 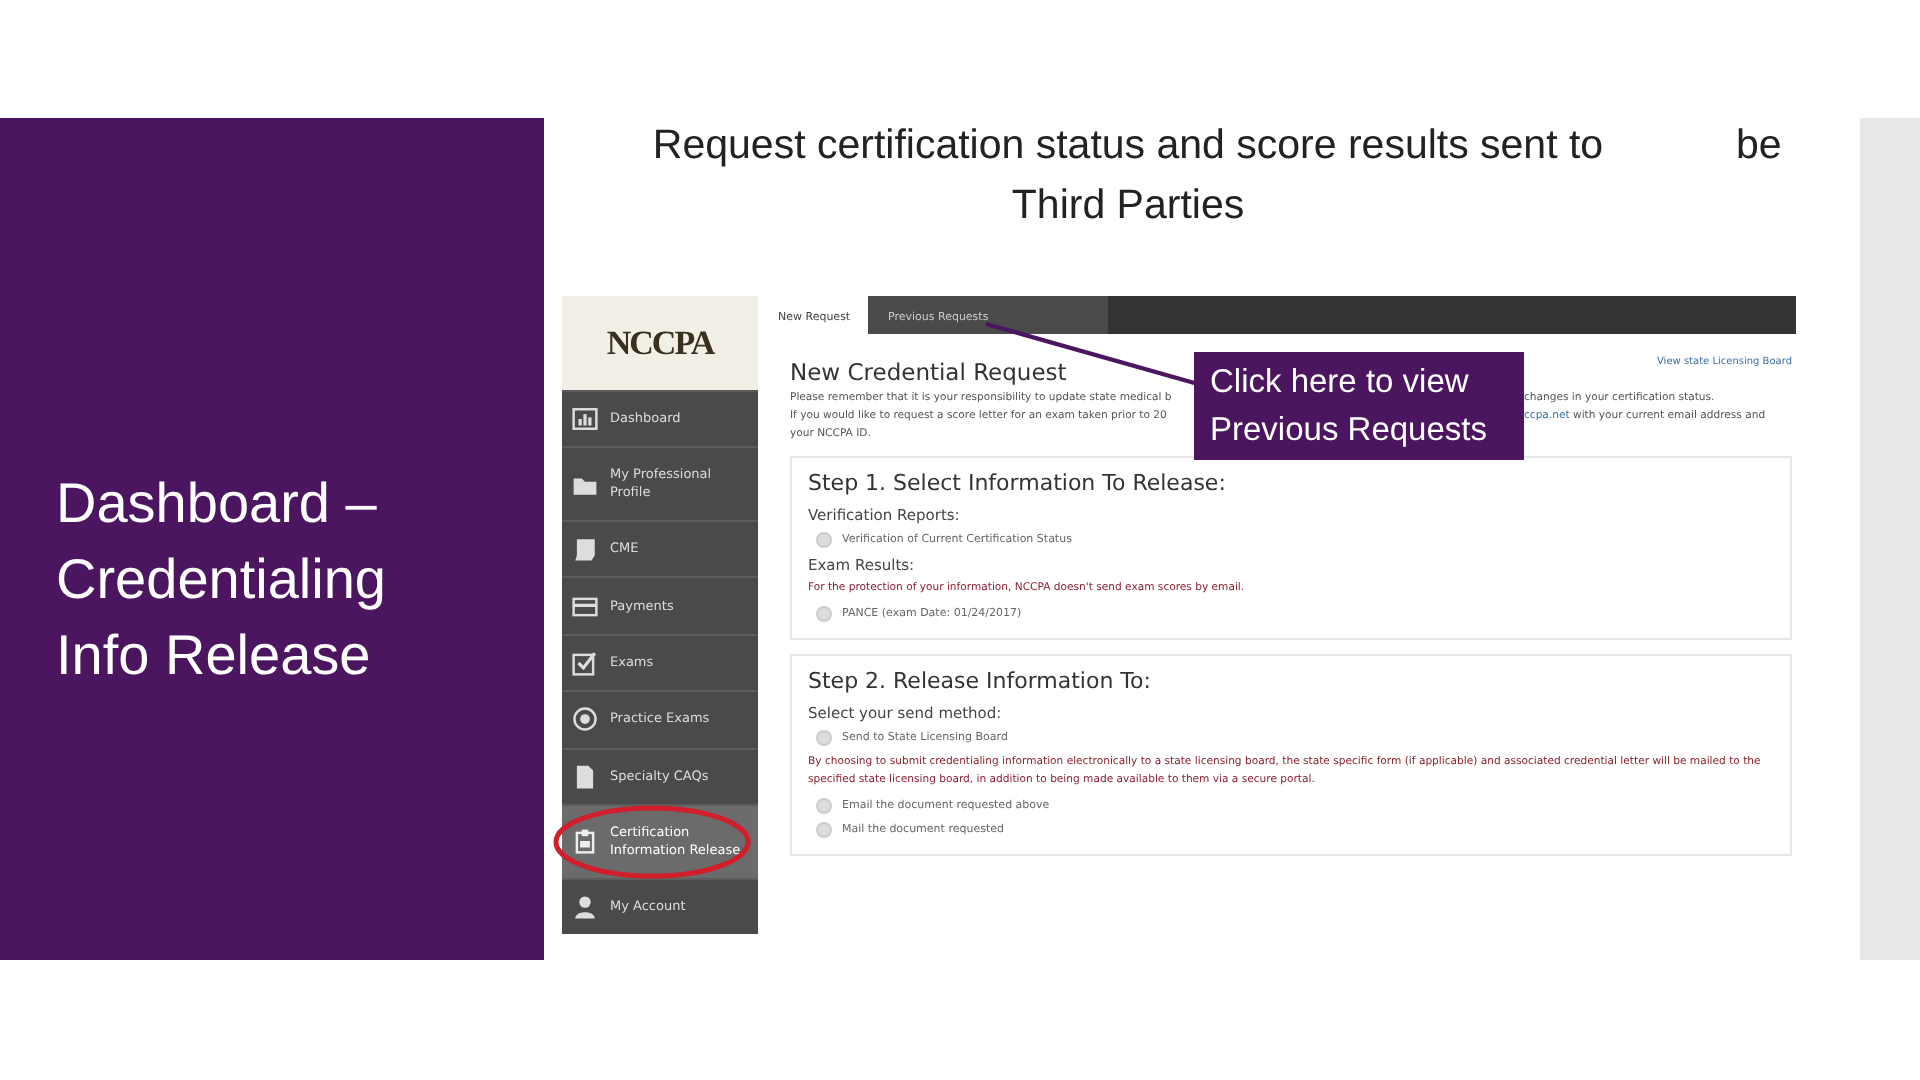 I want to click on step-title: Step 2. Release Information To:, so click(x=980, y=681).